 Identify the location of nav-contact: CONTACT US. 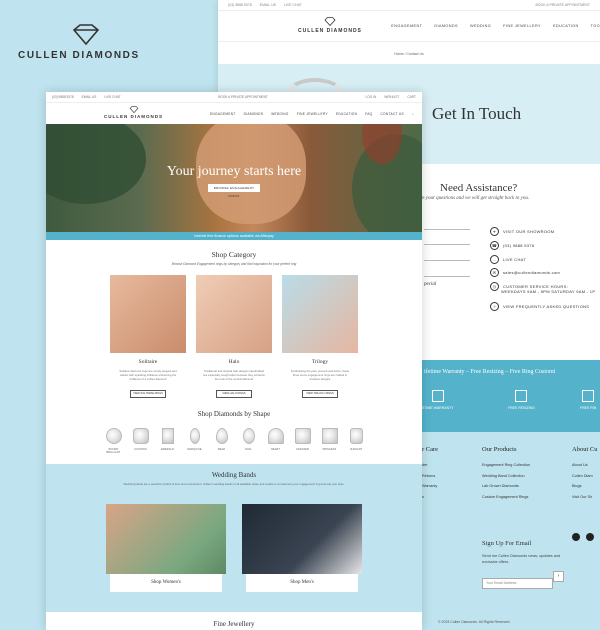
(391, 114).